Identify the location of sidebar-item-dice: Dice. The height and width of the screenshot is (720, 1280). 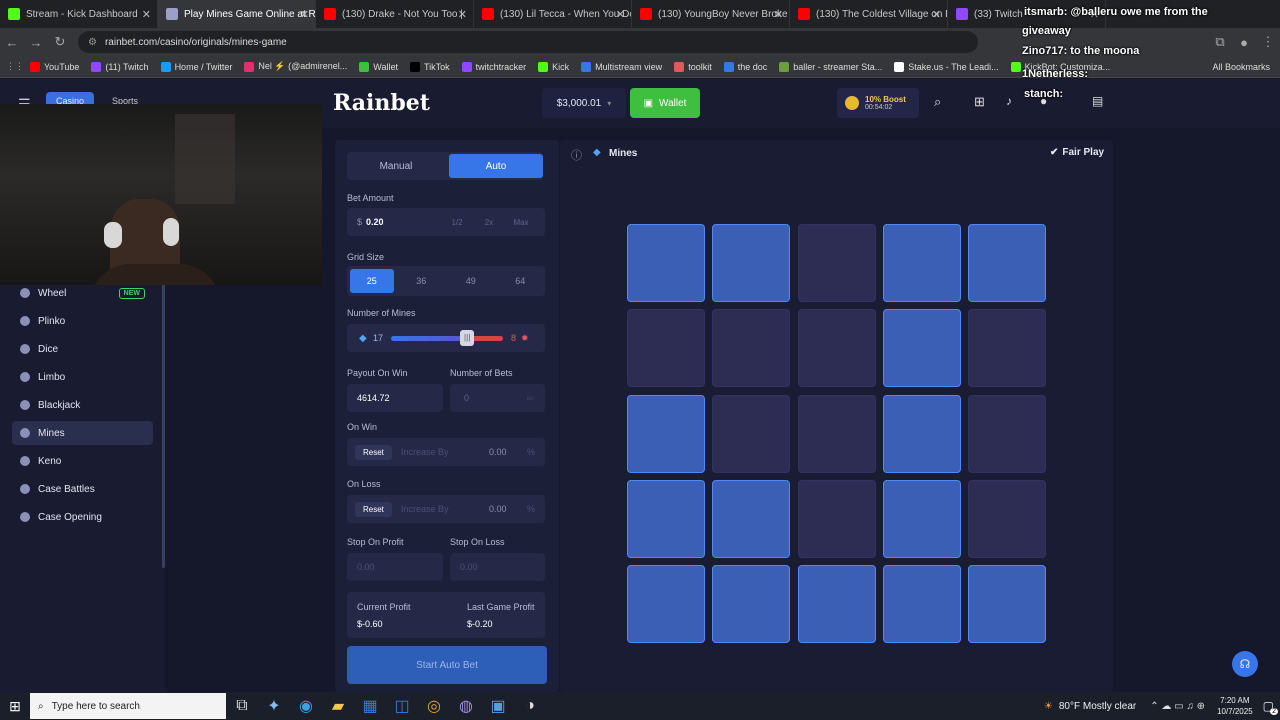
(82, 349).